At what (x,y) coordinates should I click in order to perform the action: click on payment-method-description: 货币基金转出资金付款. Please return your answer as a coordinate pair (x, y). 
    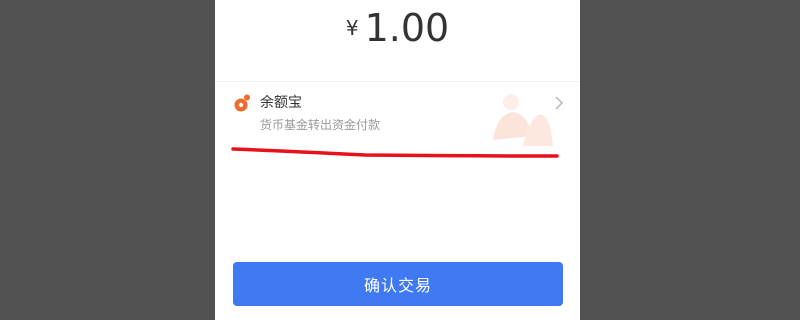
    Looking at the image, I should click on (320, 125).